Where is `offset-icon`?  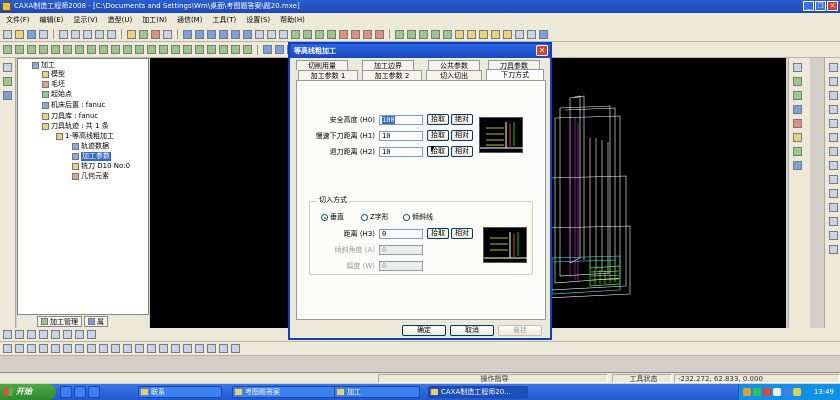
offset-icon is located at coordinates (833, 179).